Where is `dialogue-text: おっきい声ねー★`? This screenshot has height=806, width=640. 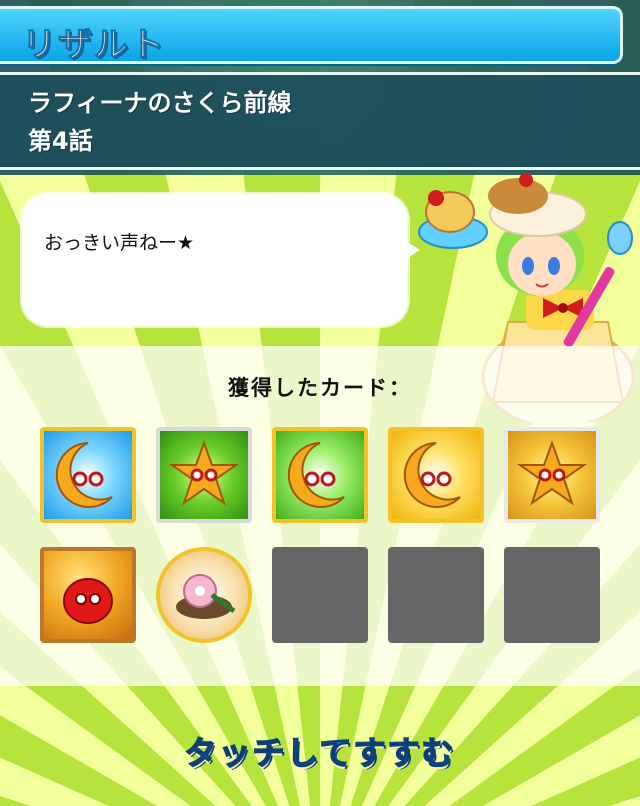
dialogue-text: おっきい声ねー★ is located at coordinates (119, 243).